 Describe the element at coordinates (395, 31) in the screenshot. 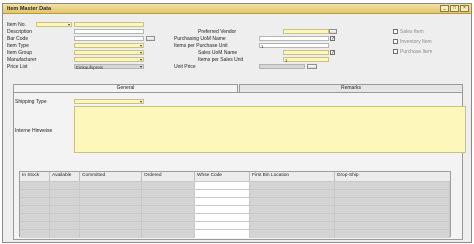

I see `sales-item-checkbox` at that location.